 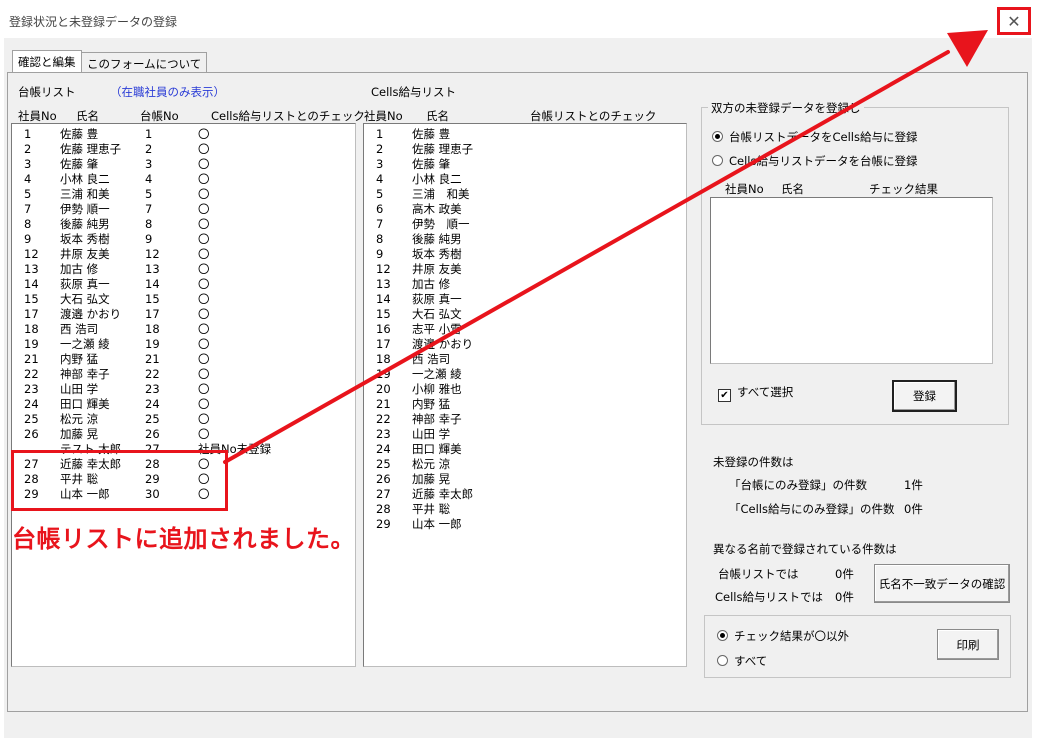 I want to click on ledger-list-cell: 渡邉 かおり, so click(x=91, y=314).